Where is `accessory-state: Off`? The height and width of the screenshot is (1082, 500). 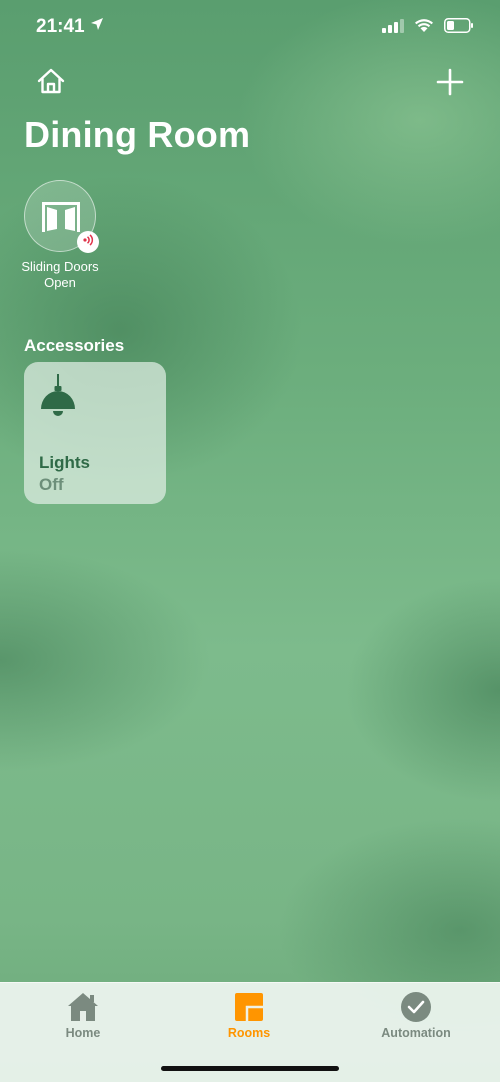 accessory-state: Off is located at coordinates (51, 484).